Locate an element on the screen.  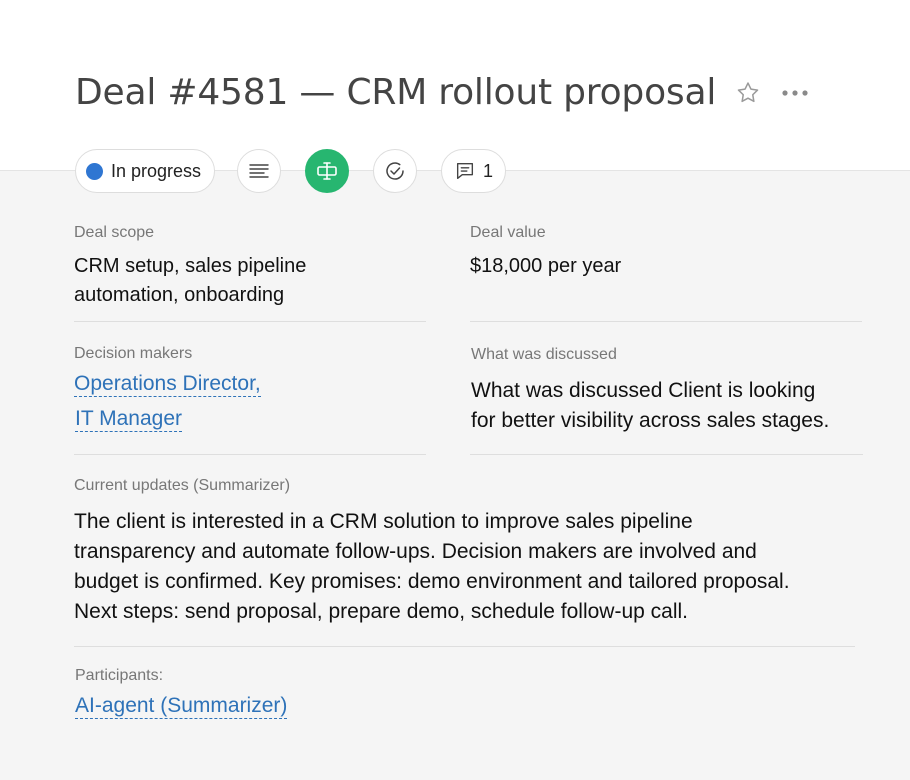
star-icon is located at coordinates (748, 93).